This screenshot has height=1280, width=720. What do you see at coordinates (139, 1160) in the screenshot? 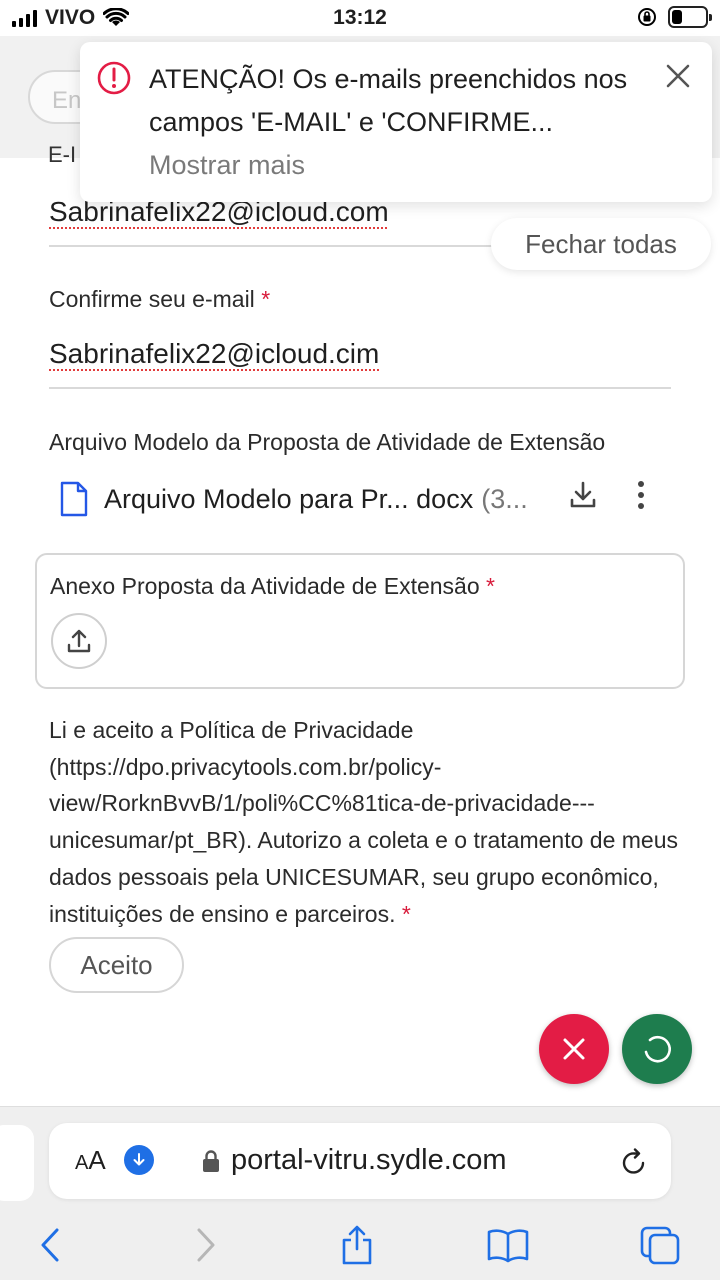
I see `download-badge-icon` at bounding box center [139, 1160].